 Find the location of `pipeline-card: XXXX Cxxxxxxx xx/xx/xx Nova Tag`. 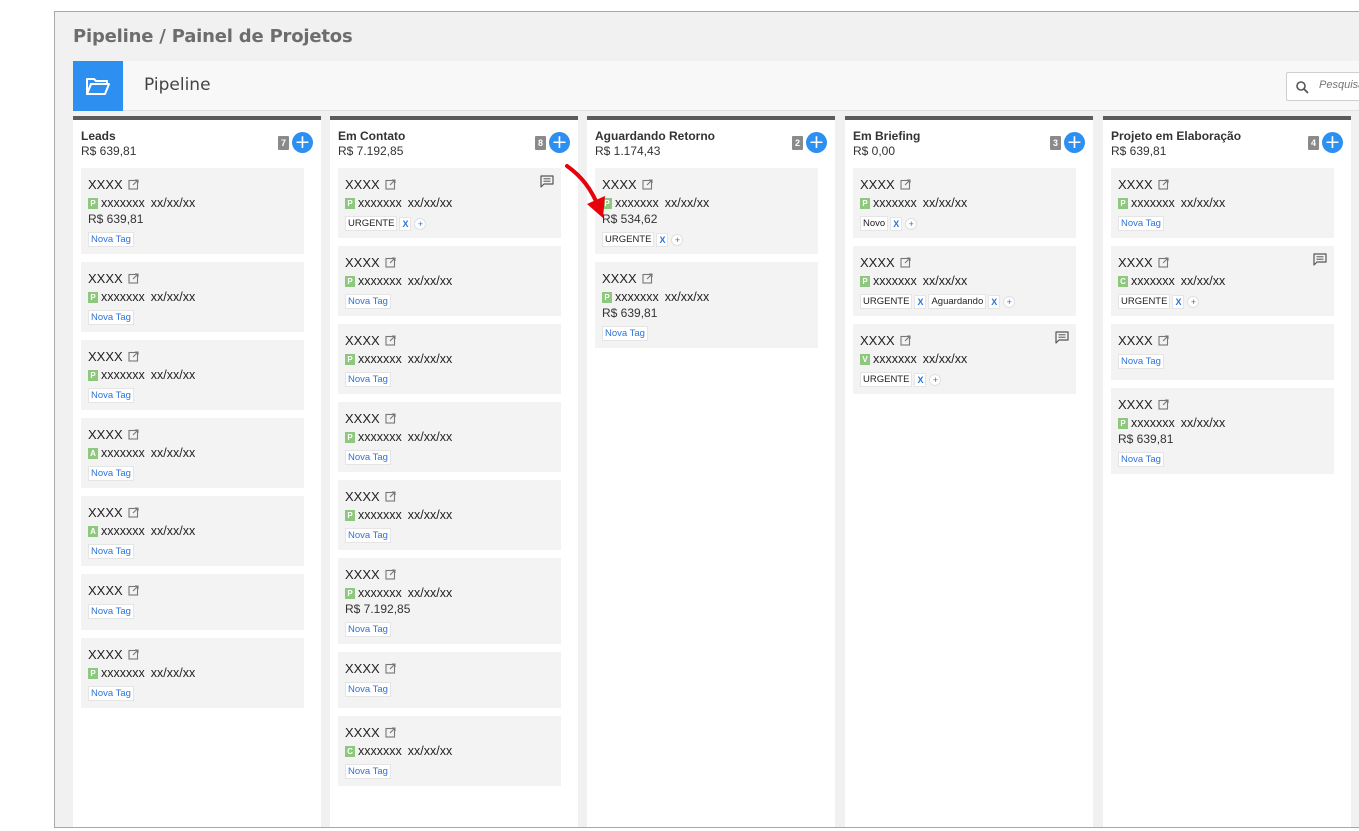

pipeline-card: XXXX Cxxxxxxx xx/xx/xx Nova Tag is located at coordinates (449, 751).